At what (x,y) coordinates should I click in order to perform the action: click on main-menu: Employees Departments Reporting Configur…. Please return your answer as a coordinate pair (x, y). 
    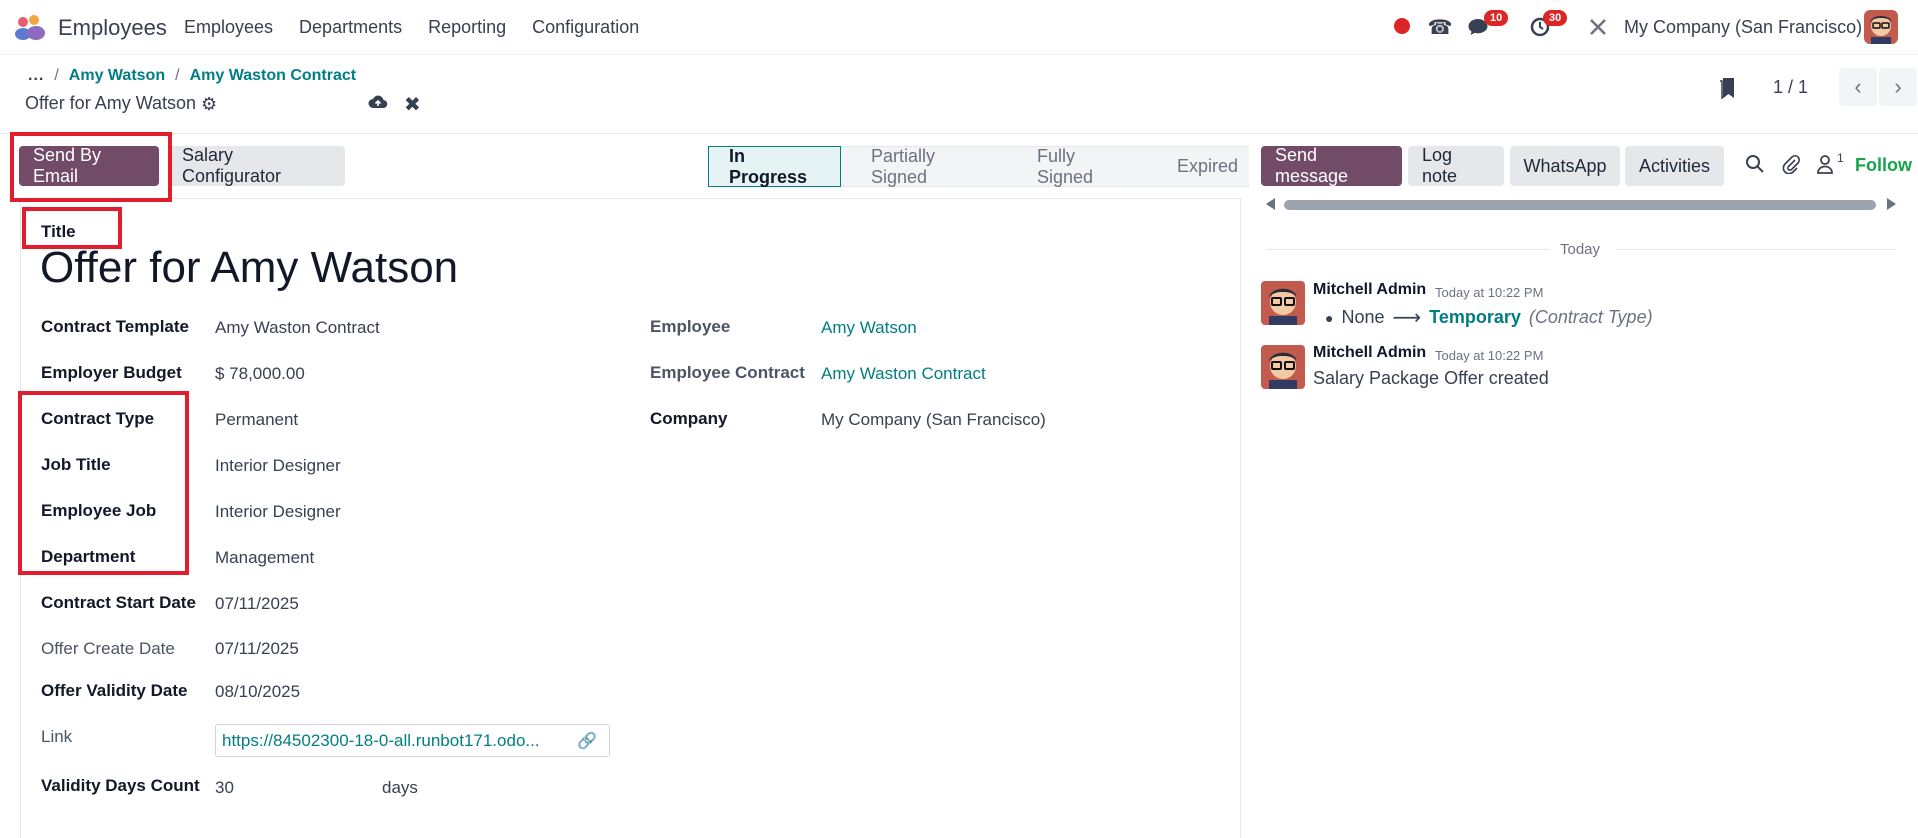
    Looking at the image, I should click on (411, 27).